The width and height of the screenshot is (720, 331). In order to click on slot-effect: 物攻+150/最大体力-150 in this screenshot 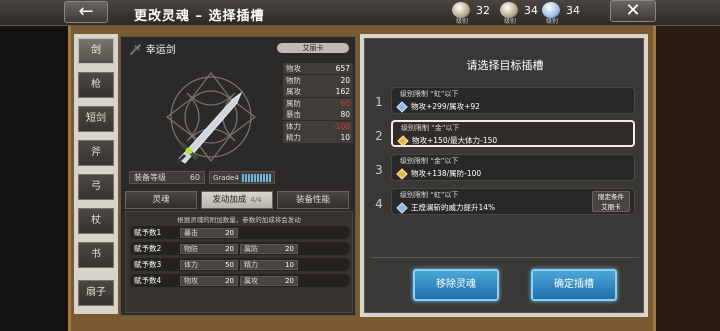, I will do `click(447, 140)`.